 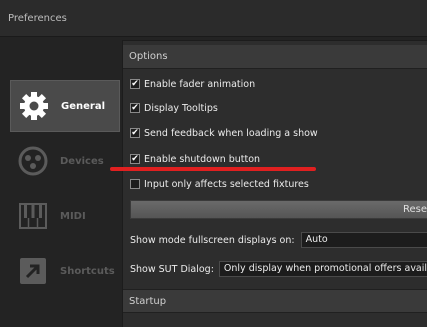 I want to click on fullscreen-displays-label: Show mode fullscreen displays on:, so click(x=212, y=240).